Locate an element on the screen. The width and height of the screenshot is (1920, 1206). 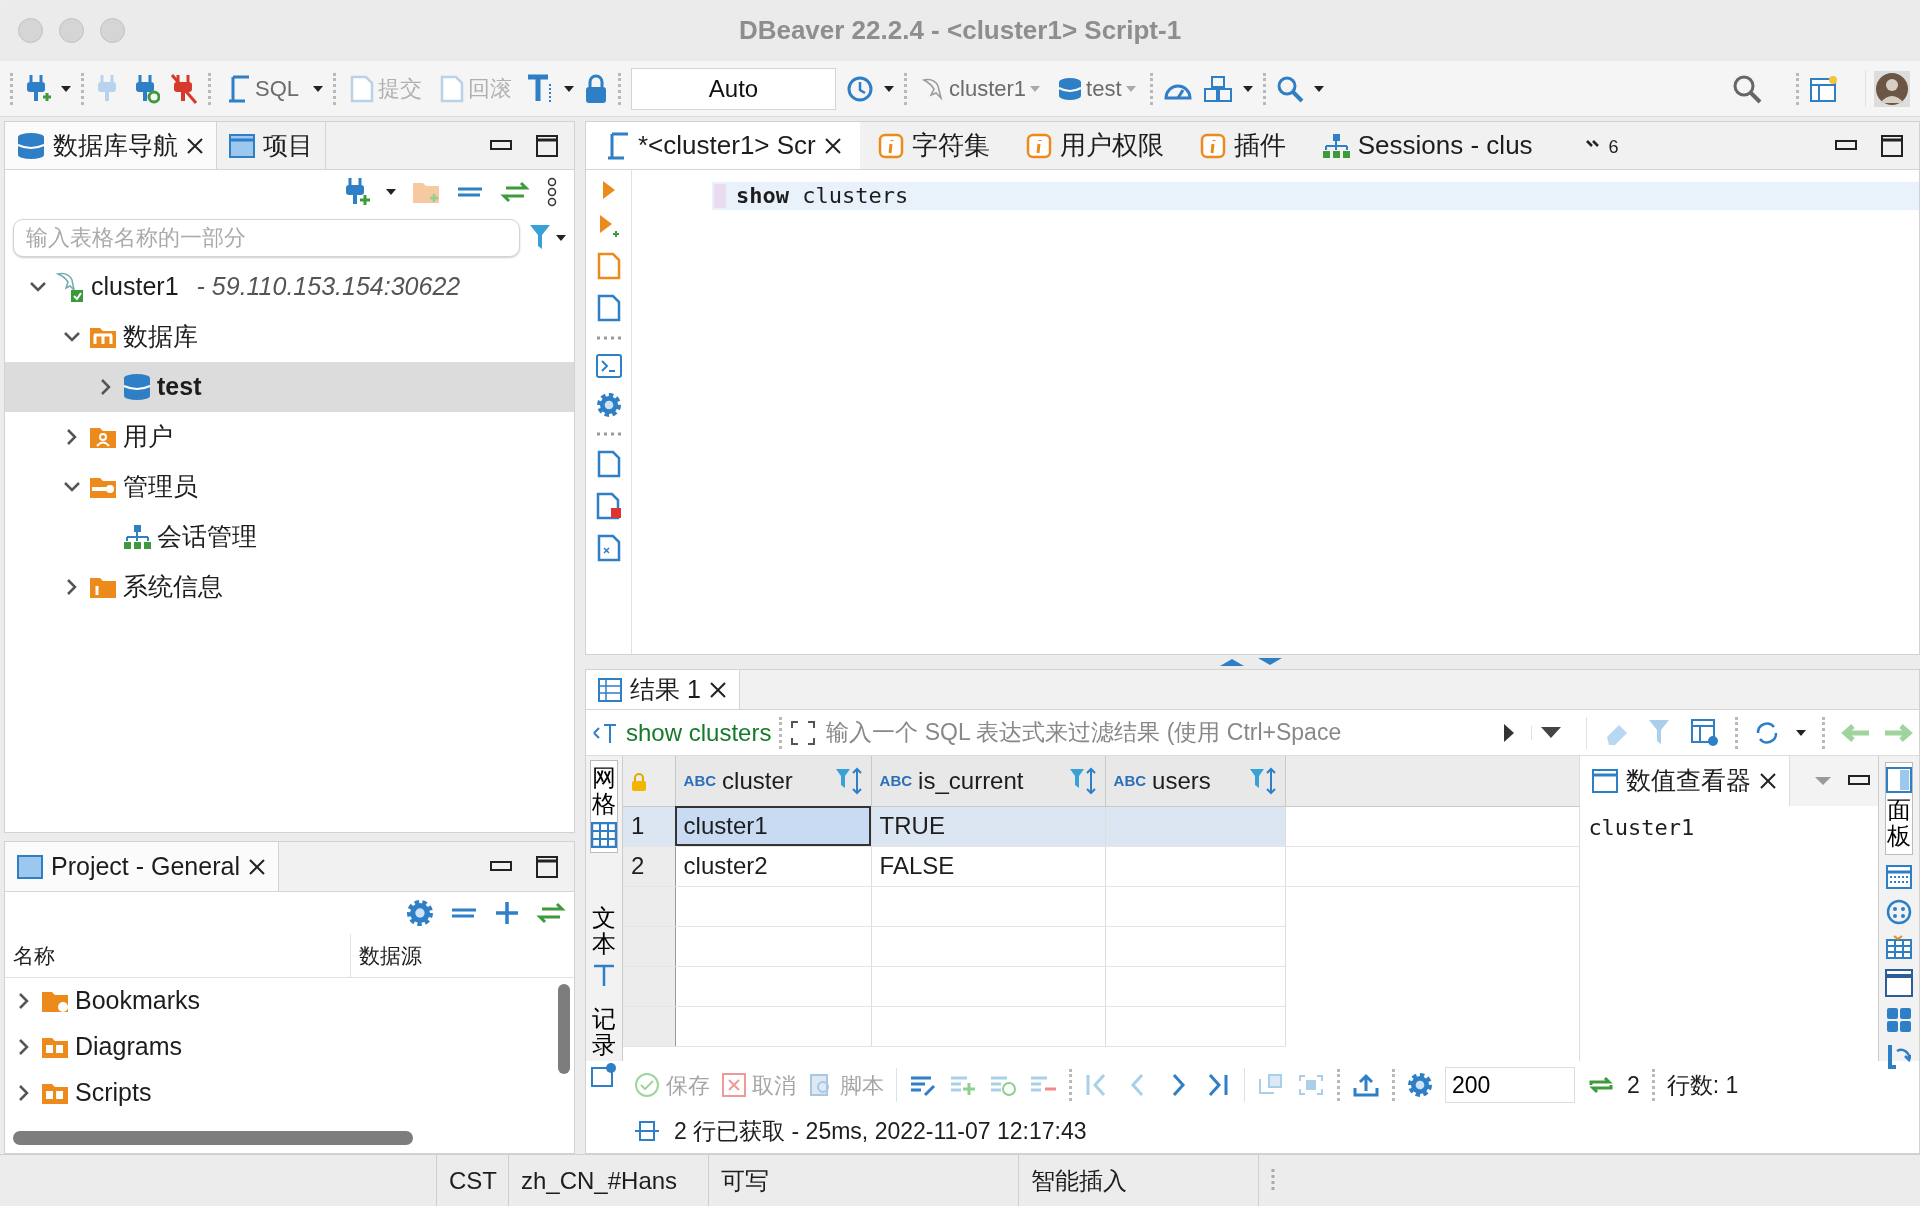
tree-item: test is located at coordinates (289, 387).